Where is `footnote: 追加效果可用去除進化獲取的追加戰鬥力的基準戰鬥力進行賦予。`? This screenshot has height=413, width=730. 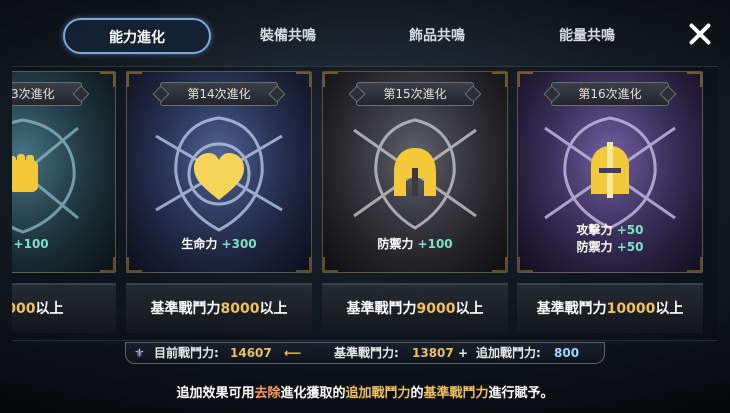
footnote: 追加效果可用去除進化獲取的追加戰鬥力的基準戰鬥力進行賦予。 is located at coordinates (365, 393).